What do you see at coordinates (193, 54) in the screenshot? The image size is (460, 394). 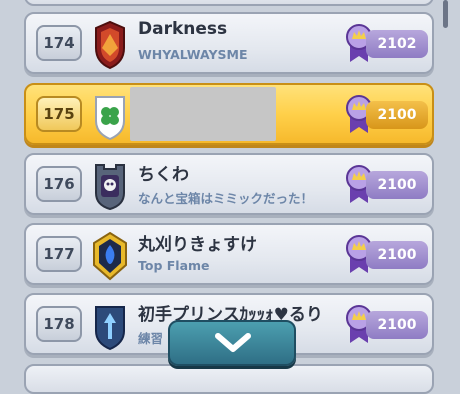 I see `clan-name: WHYALWAYSME` at bounding box center [193, 54].